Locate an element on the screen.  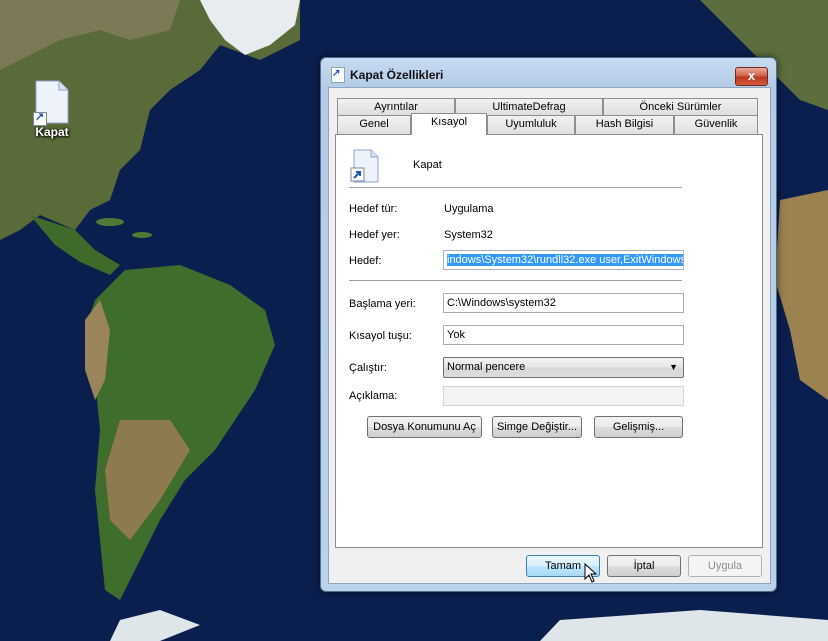
tab-general: Genel is located at coordinates (374, 125).